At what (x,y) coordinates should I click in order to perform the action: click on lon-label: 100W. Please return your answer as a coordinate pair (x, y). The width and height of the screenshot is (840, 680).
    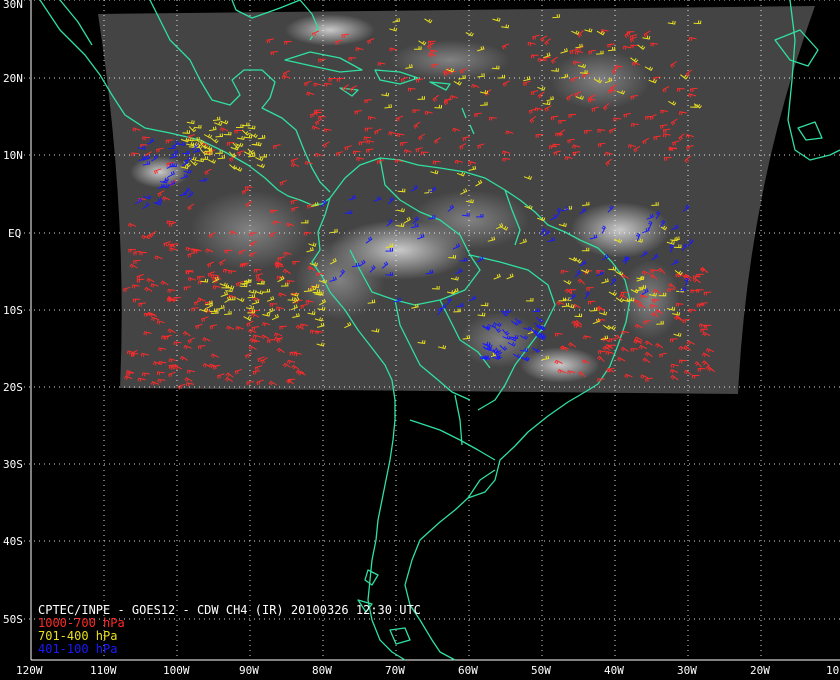
    Looking at the image, I should click on (176, 670).